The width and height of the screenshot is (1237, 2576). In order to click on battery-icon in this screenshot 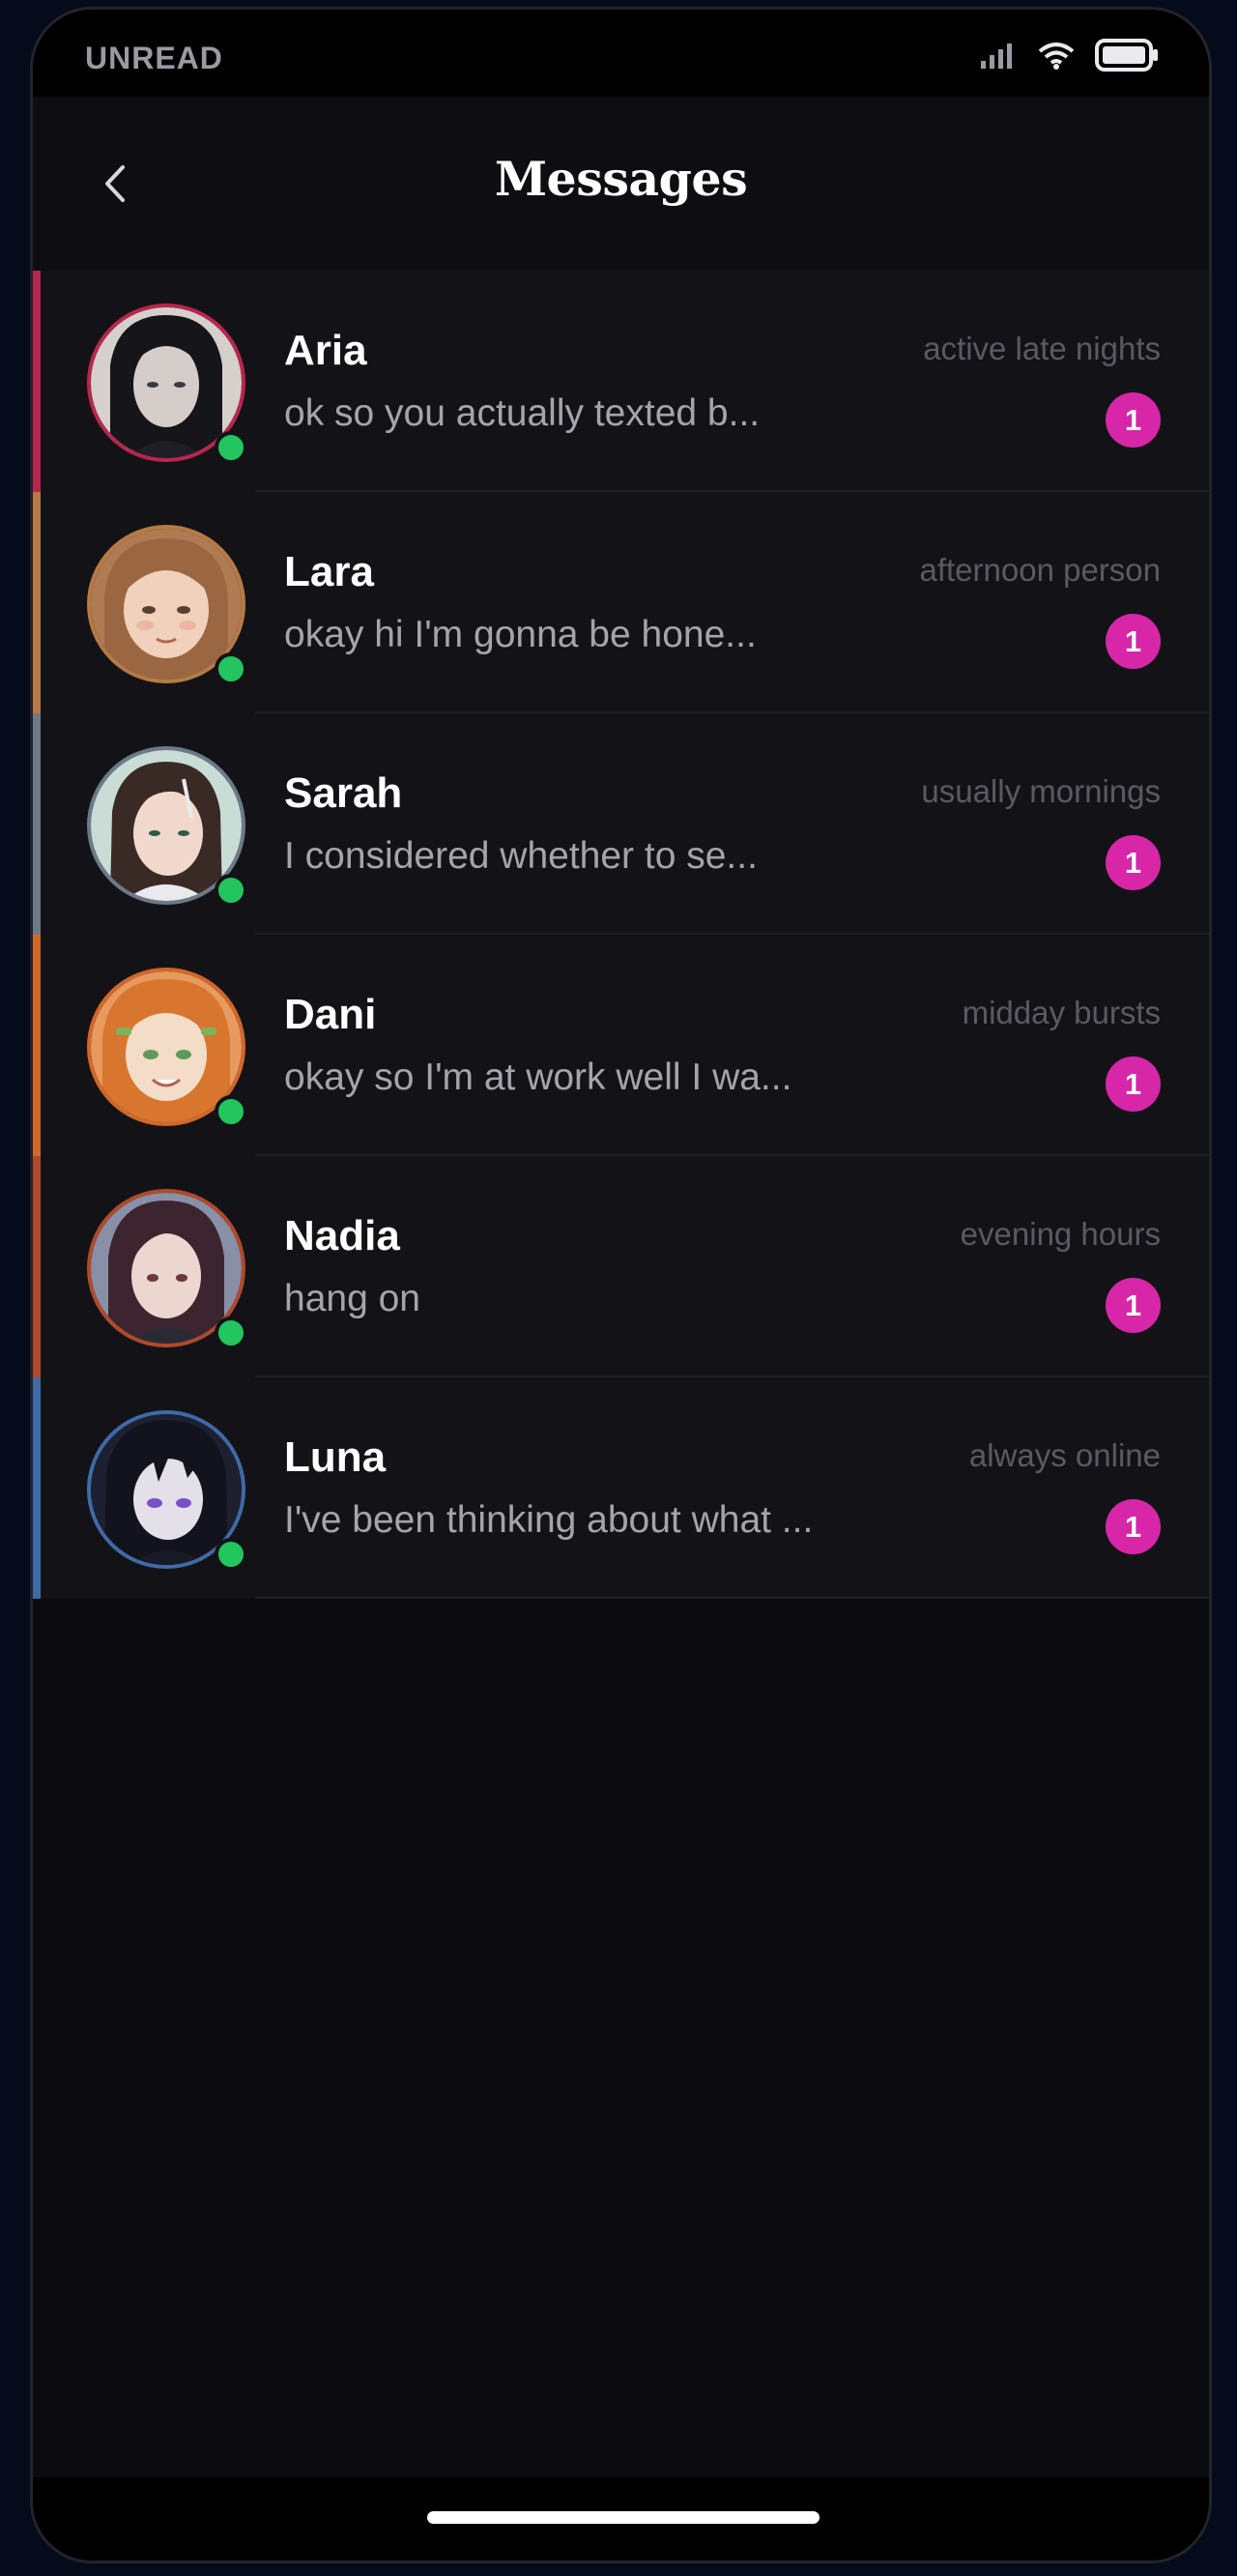, I will do `click(1127, 55)`.